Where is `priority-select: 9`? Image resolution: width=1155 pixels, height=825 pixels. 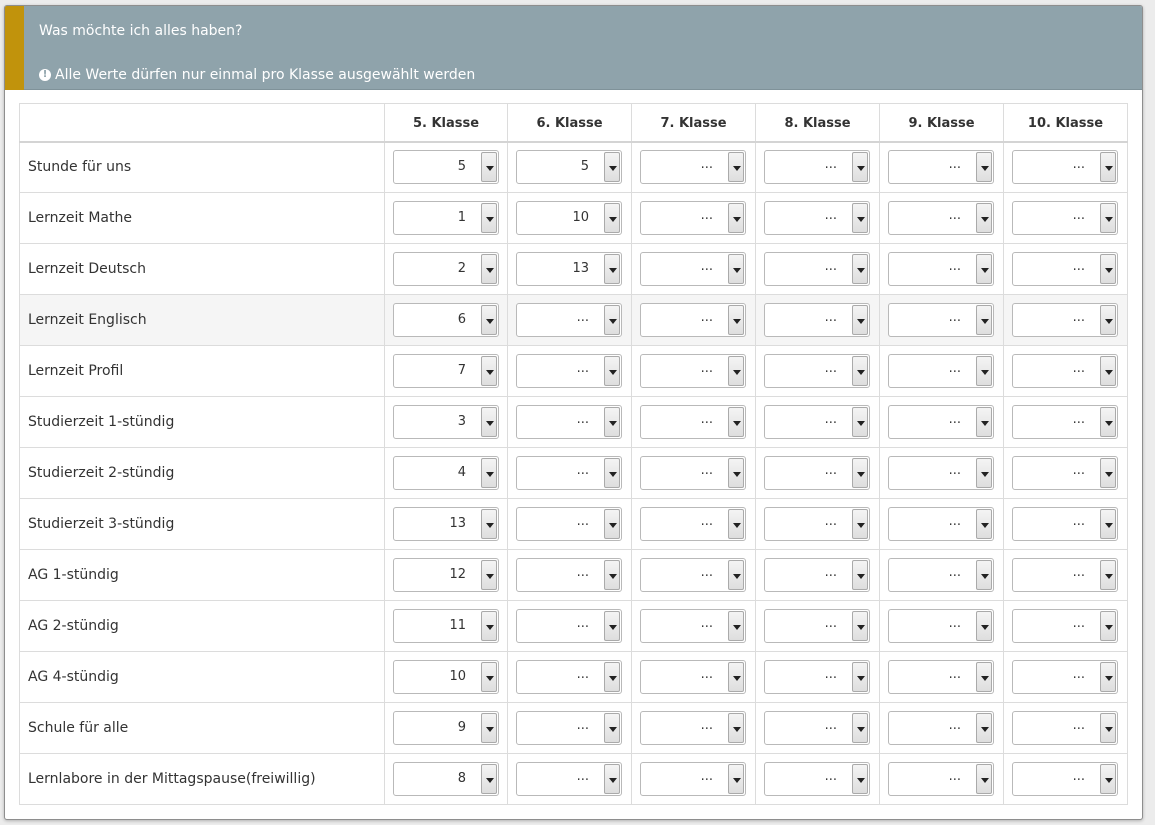 priority-select: 9 is located at coordinates (446, 728).